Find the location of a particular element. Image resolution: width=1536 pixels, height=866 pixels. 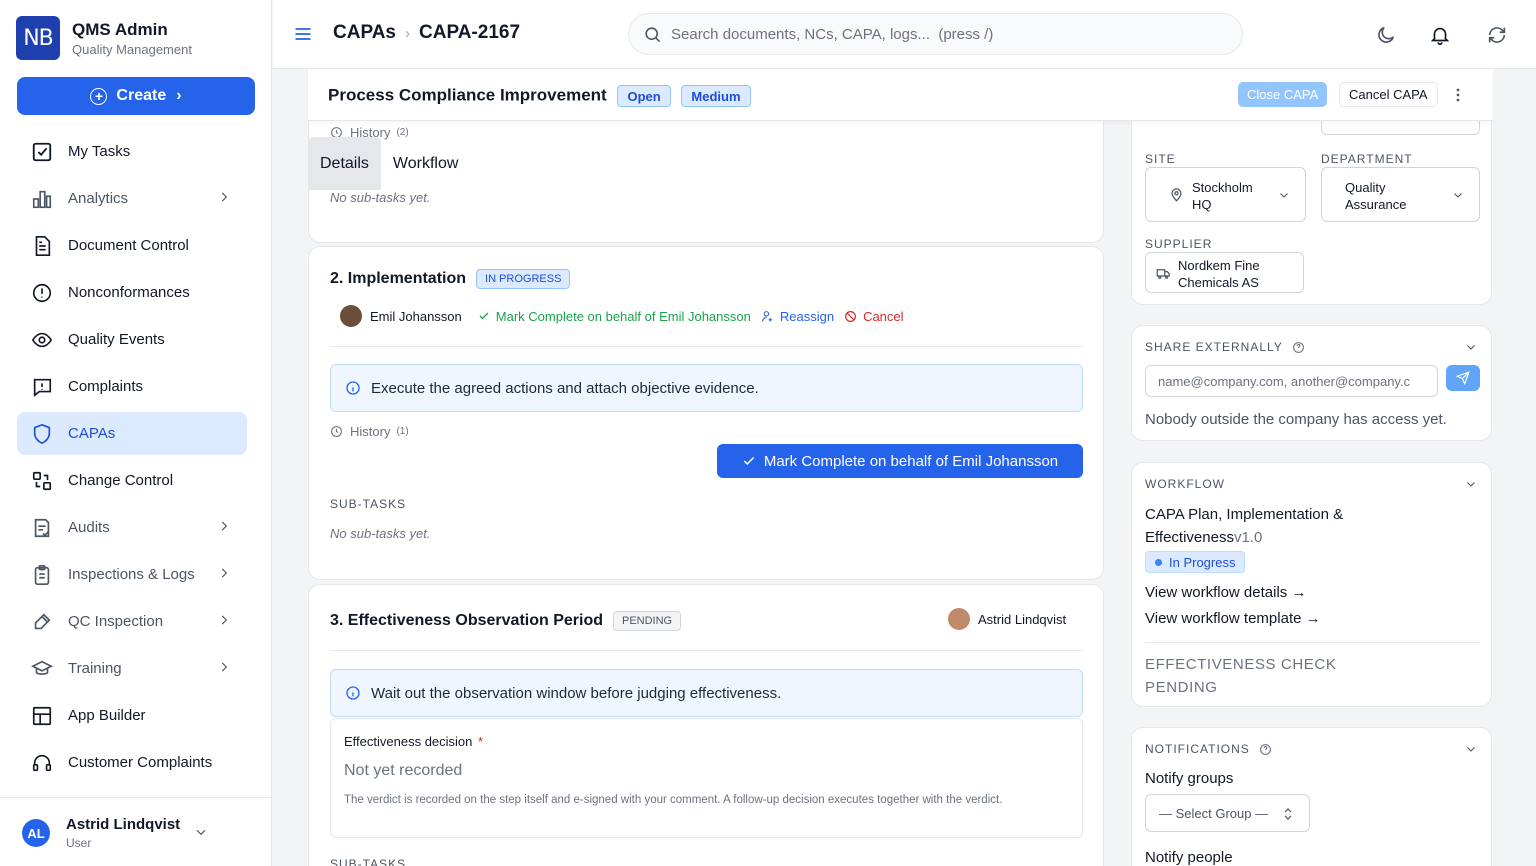

notify-people-label: Notify people is located at coordinates (1189, 857).